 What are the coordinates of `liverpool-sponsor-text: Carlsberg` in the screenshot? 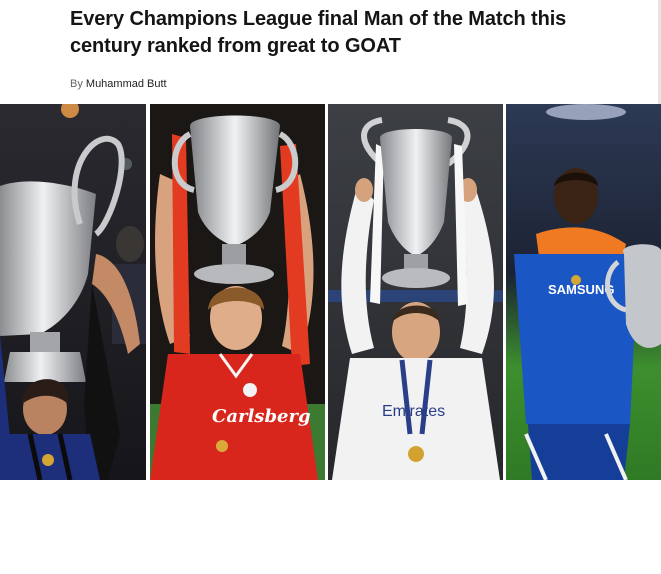 It's located at (261, 416).